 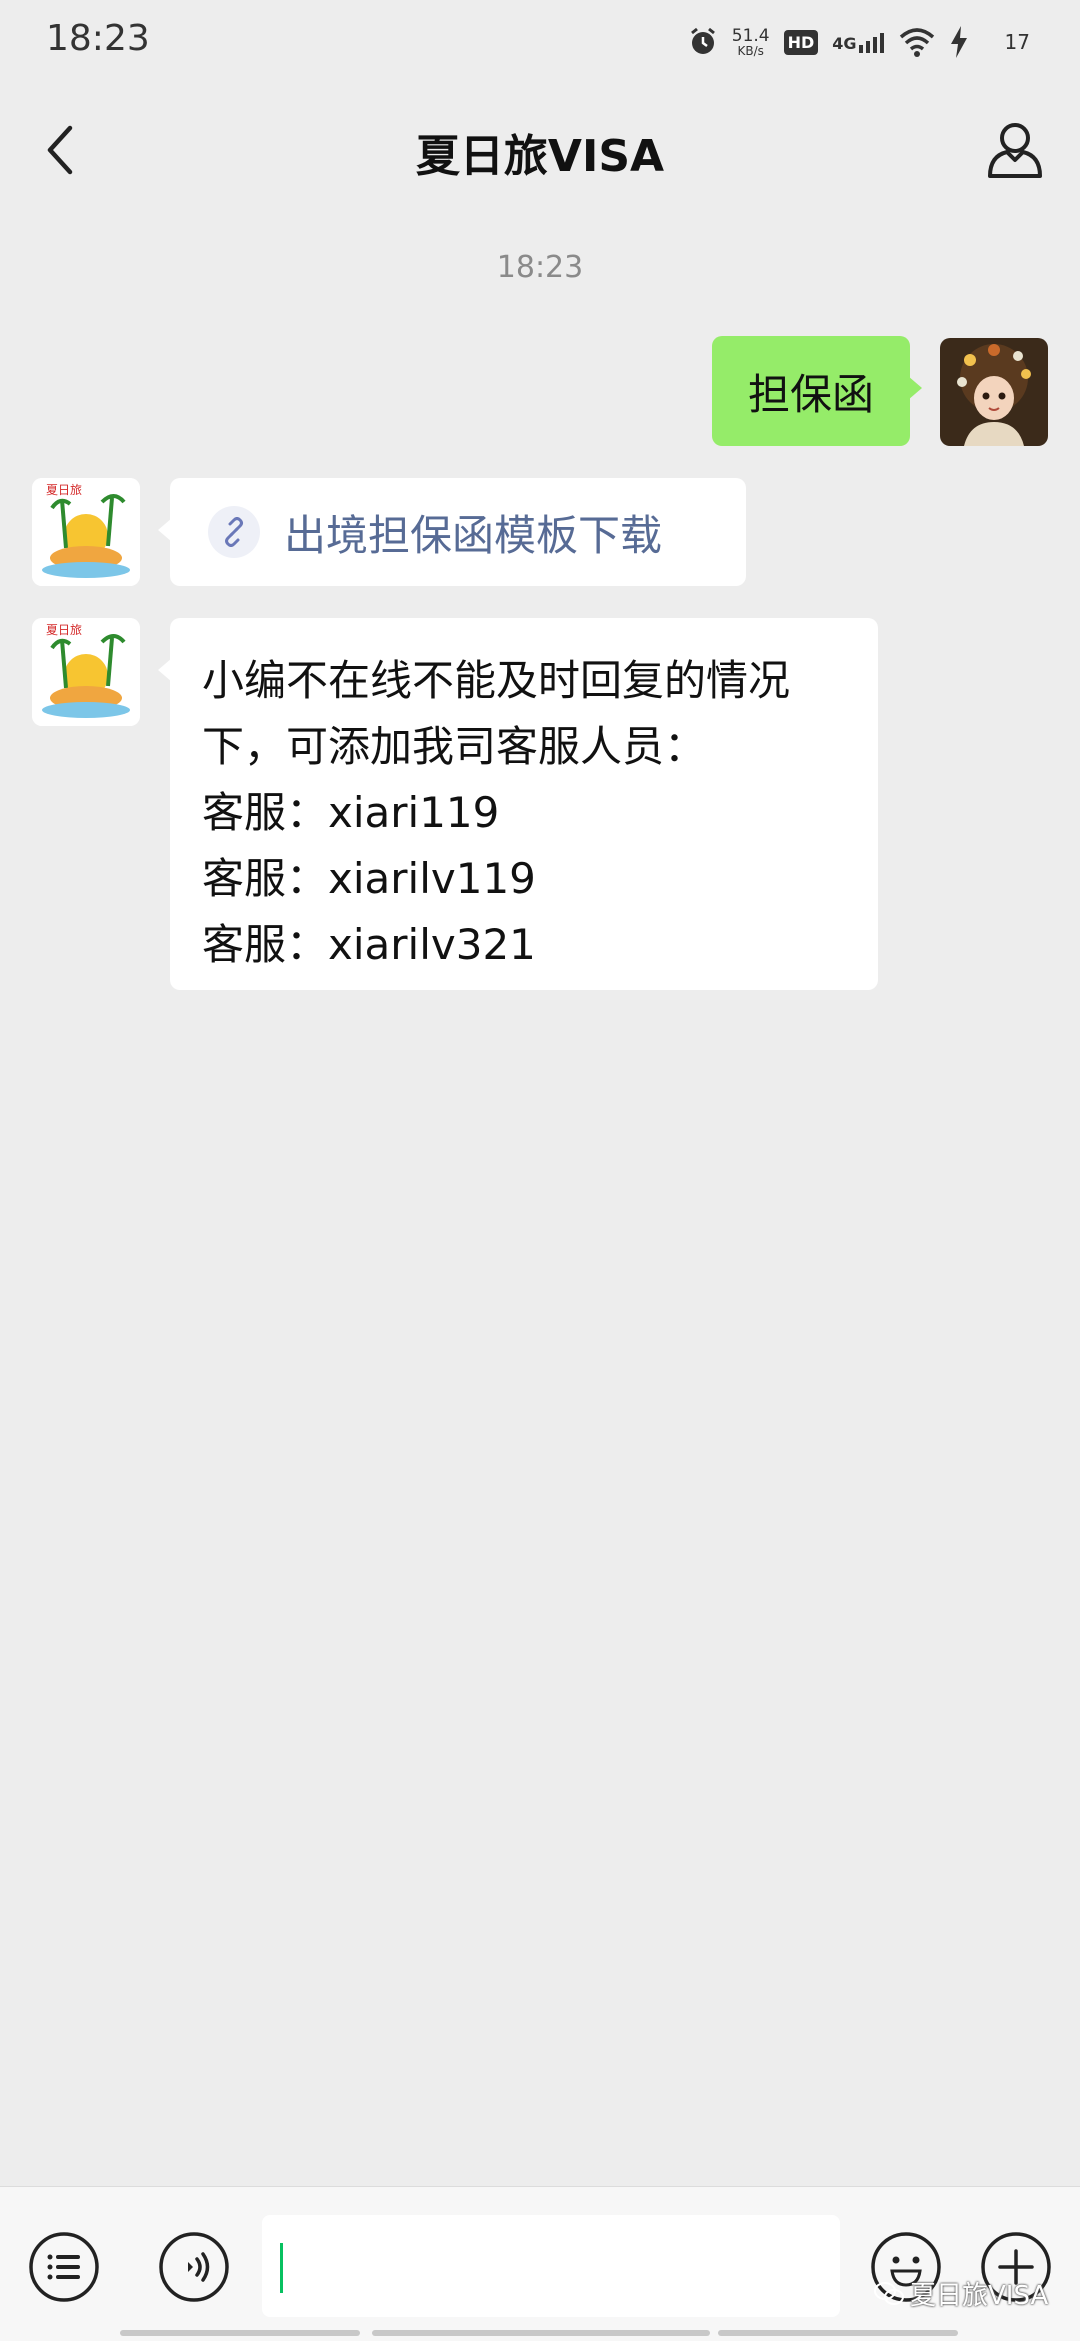 I want to click on input-bar: 夏日旅VISA, so click(x=540, y=2263).